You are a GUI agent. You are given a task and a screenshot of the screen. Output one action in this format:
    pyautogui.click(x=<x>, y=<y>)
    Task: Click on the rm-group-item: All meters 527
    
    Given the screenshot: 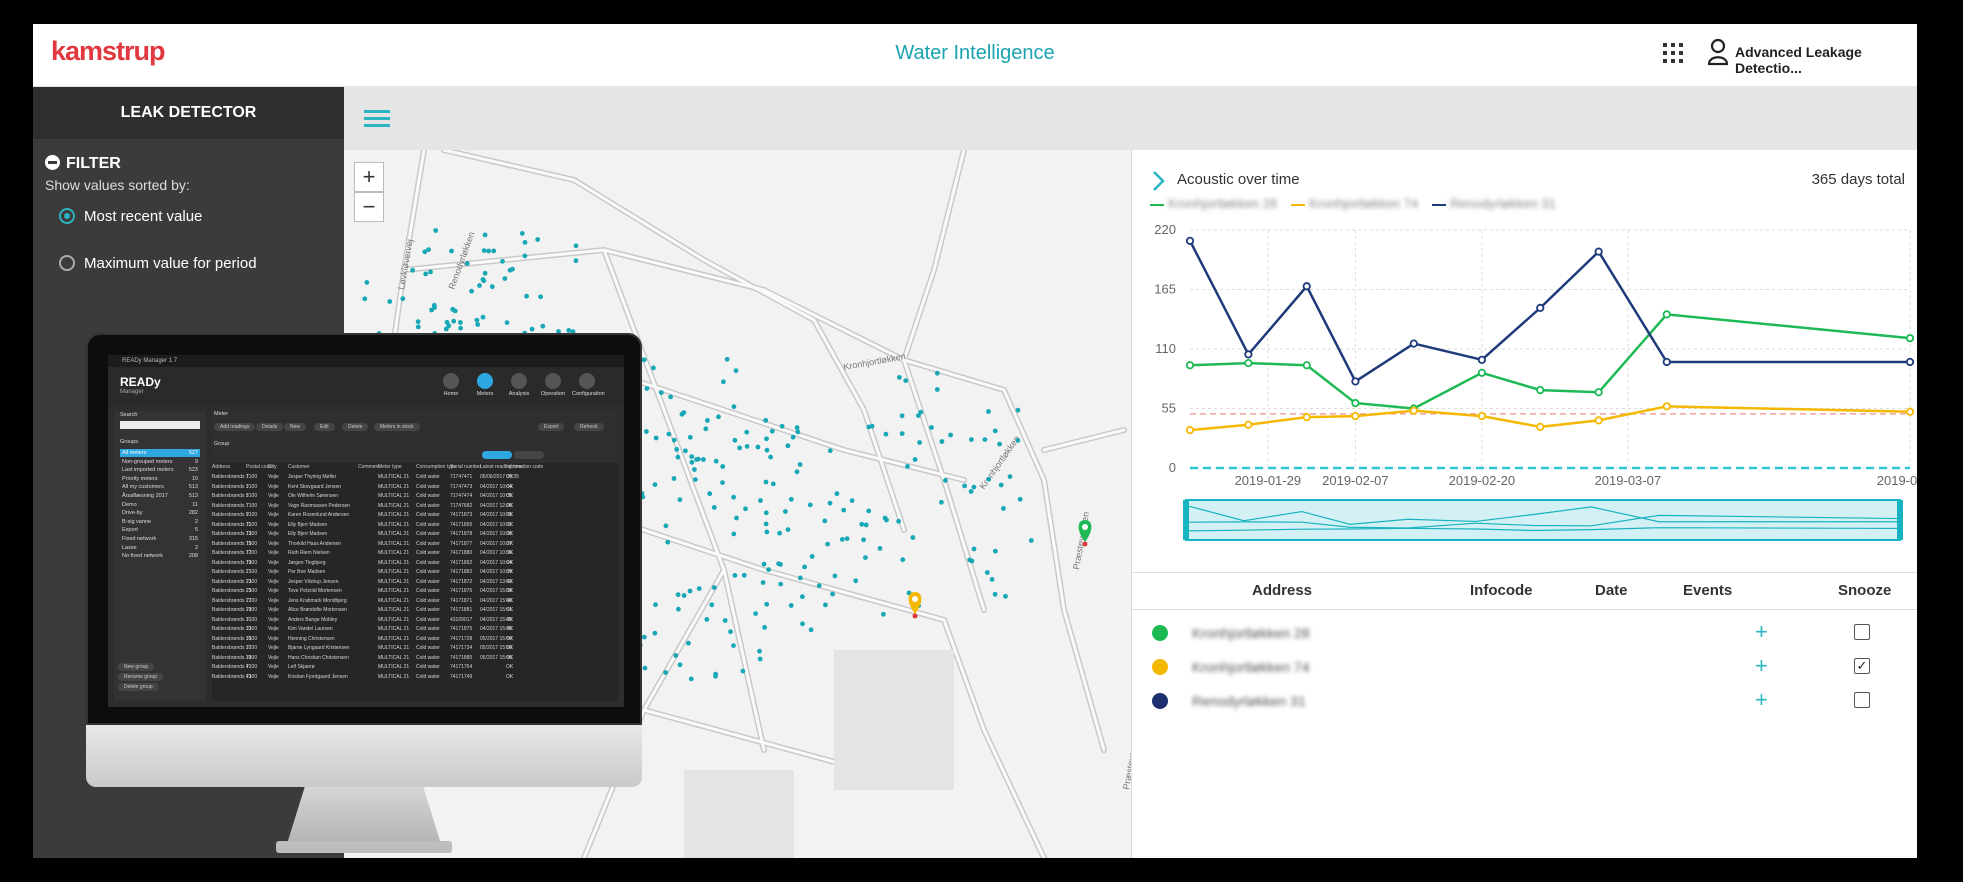 What is the action you would take?
    pyautogui.click(x=160, y=453)
    